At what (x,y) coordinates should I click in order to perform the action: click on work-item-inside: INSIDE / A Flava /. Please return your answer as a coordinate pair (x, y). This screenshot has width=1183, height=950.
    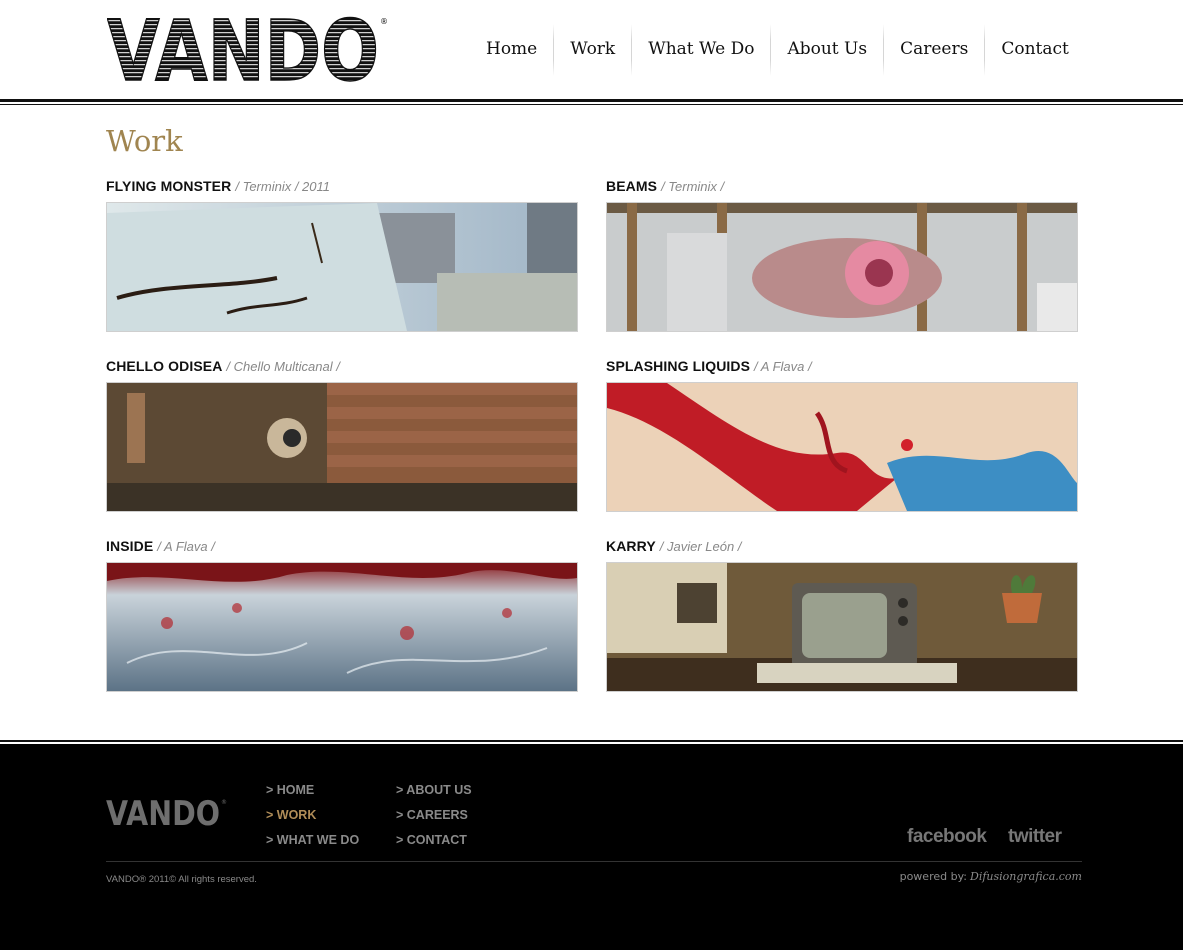
    Looking at the image, I should click on (342, 615).